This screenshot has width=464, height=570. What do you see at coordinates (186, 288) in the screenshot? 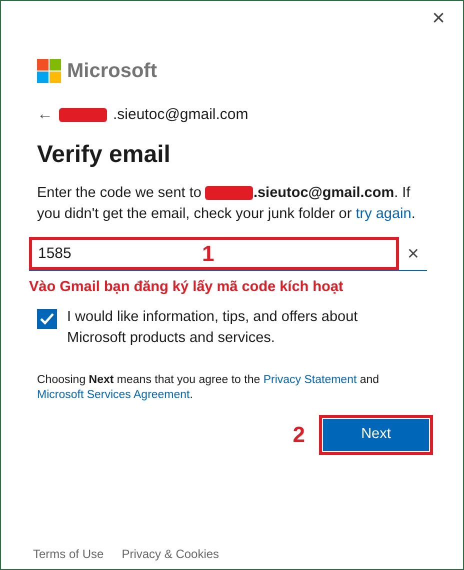
I see `annotation-note: Vào Gmail bạn đăng ký lấy mã code kích hoạt` at bounding box center [186, 288].